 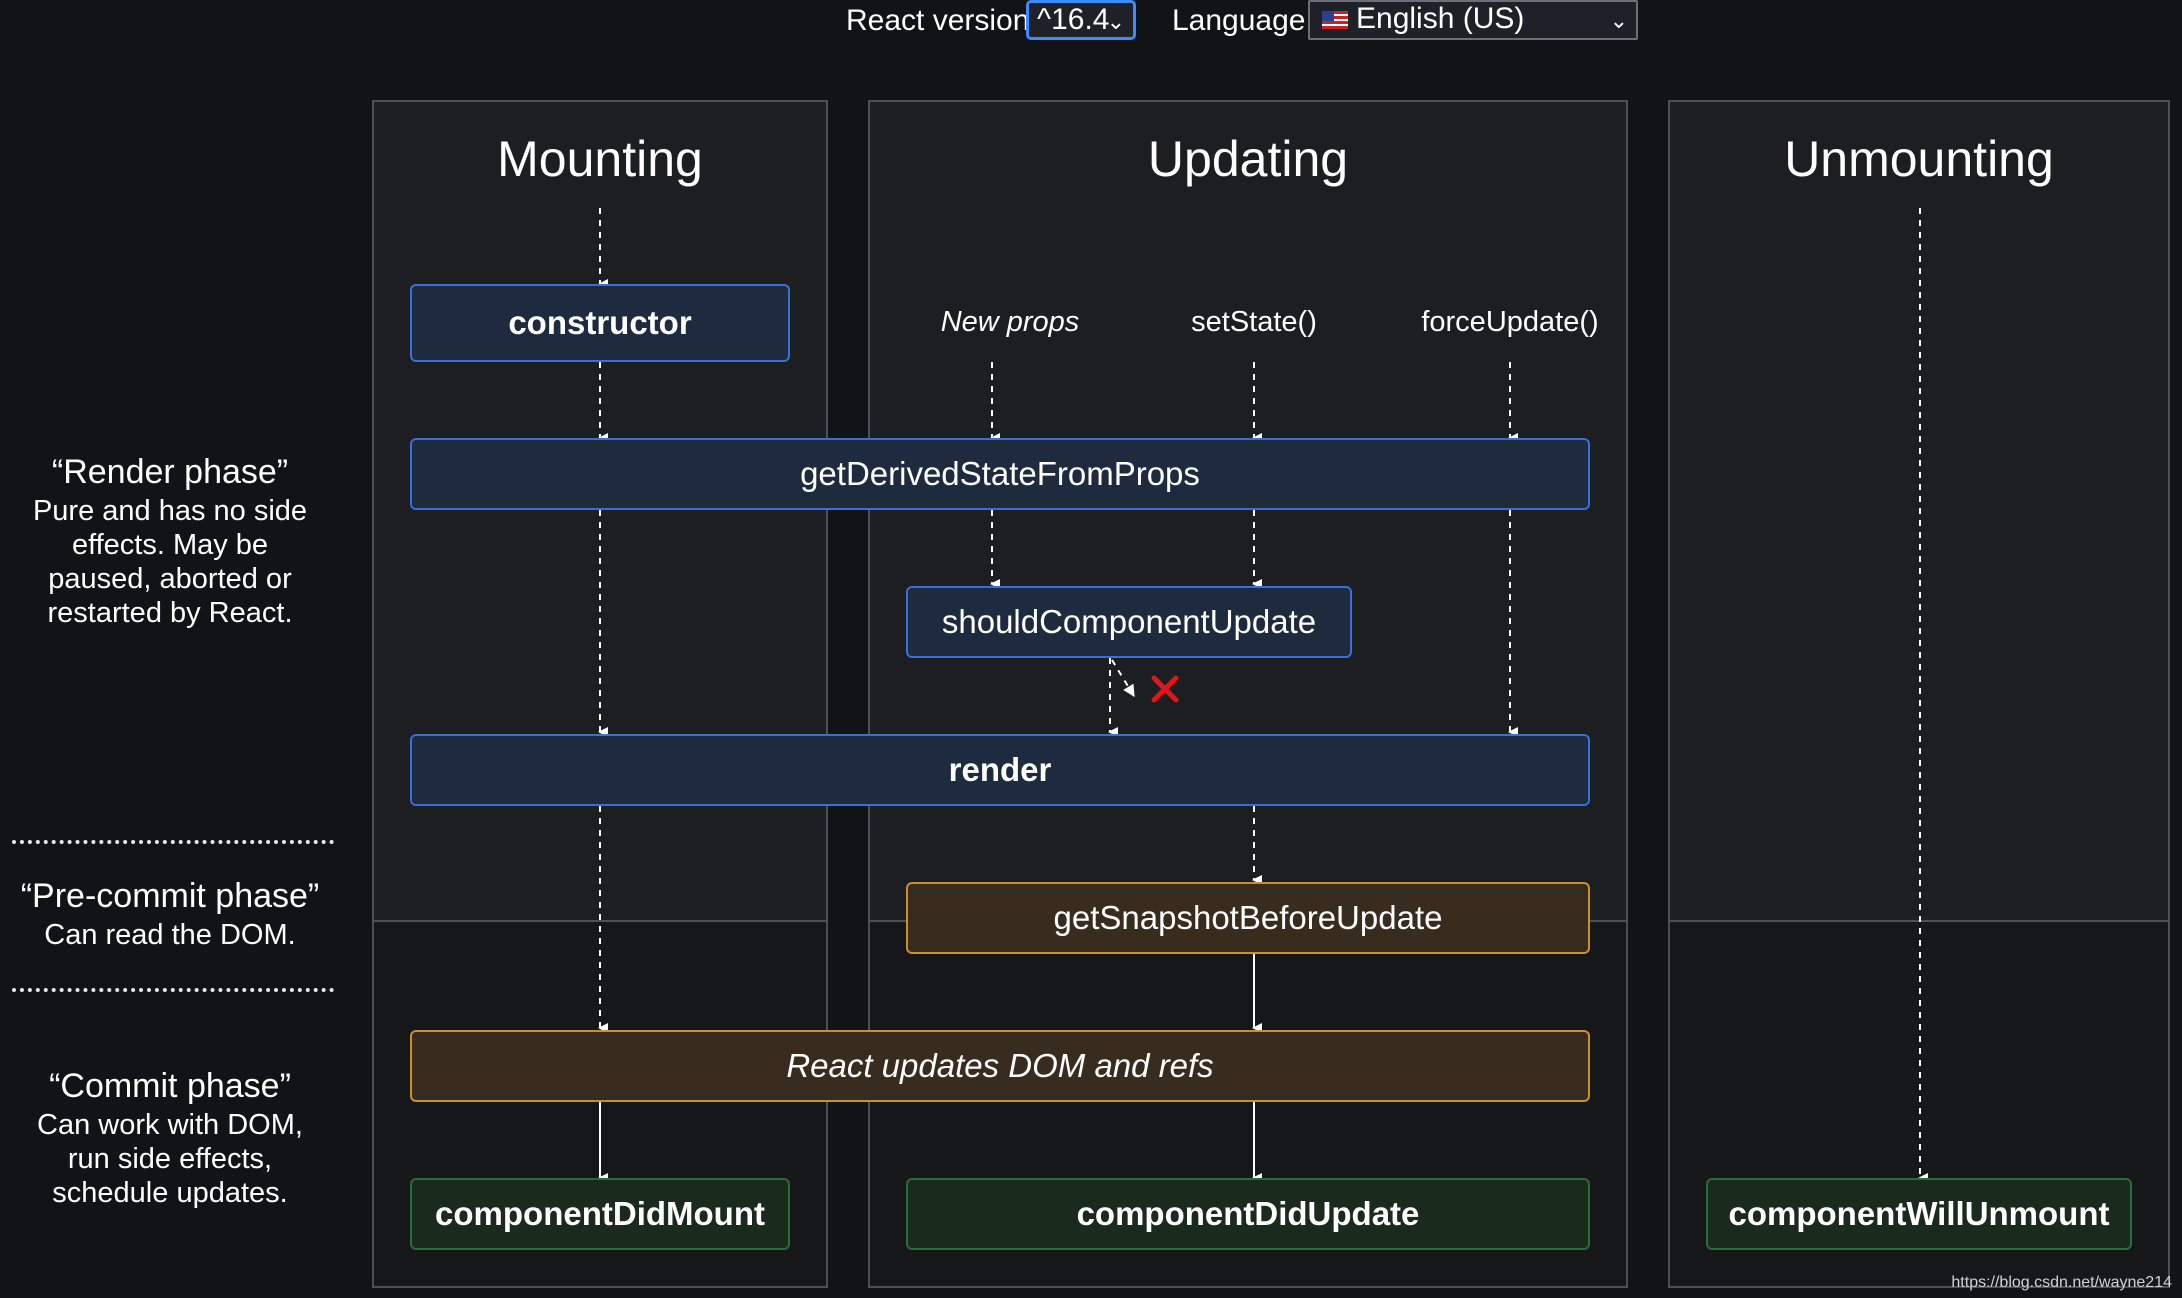 What do you see at coordinates (170, 935) in the screenshot?
I see `precommit-phase-line: Can read the DOM.` at bounding box center [170, 935].